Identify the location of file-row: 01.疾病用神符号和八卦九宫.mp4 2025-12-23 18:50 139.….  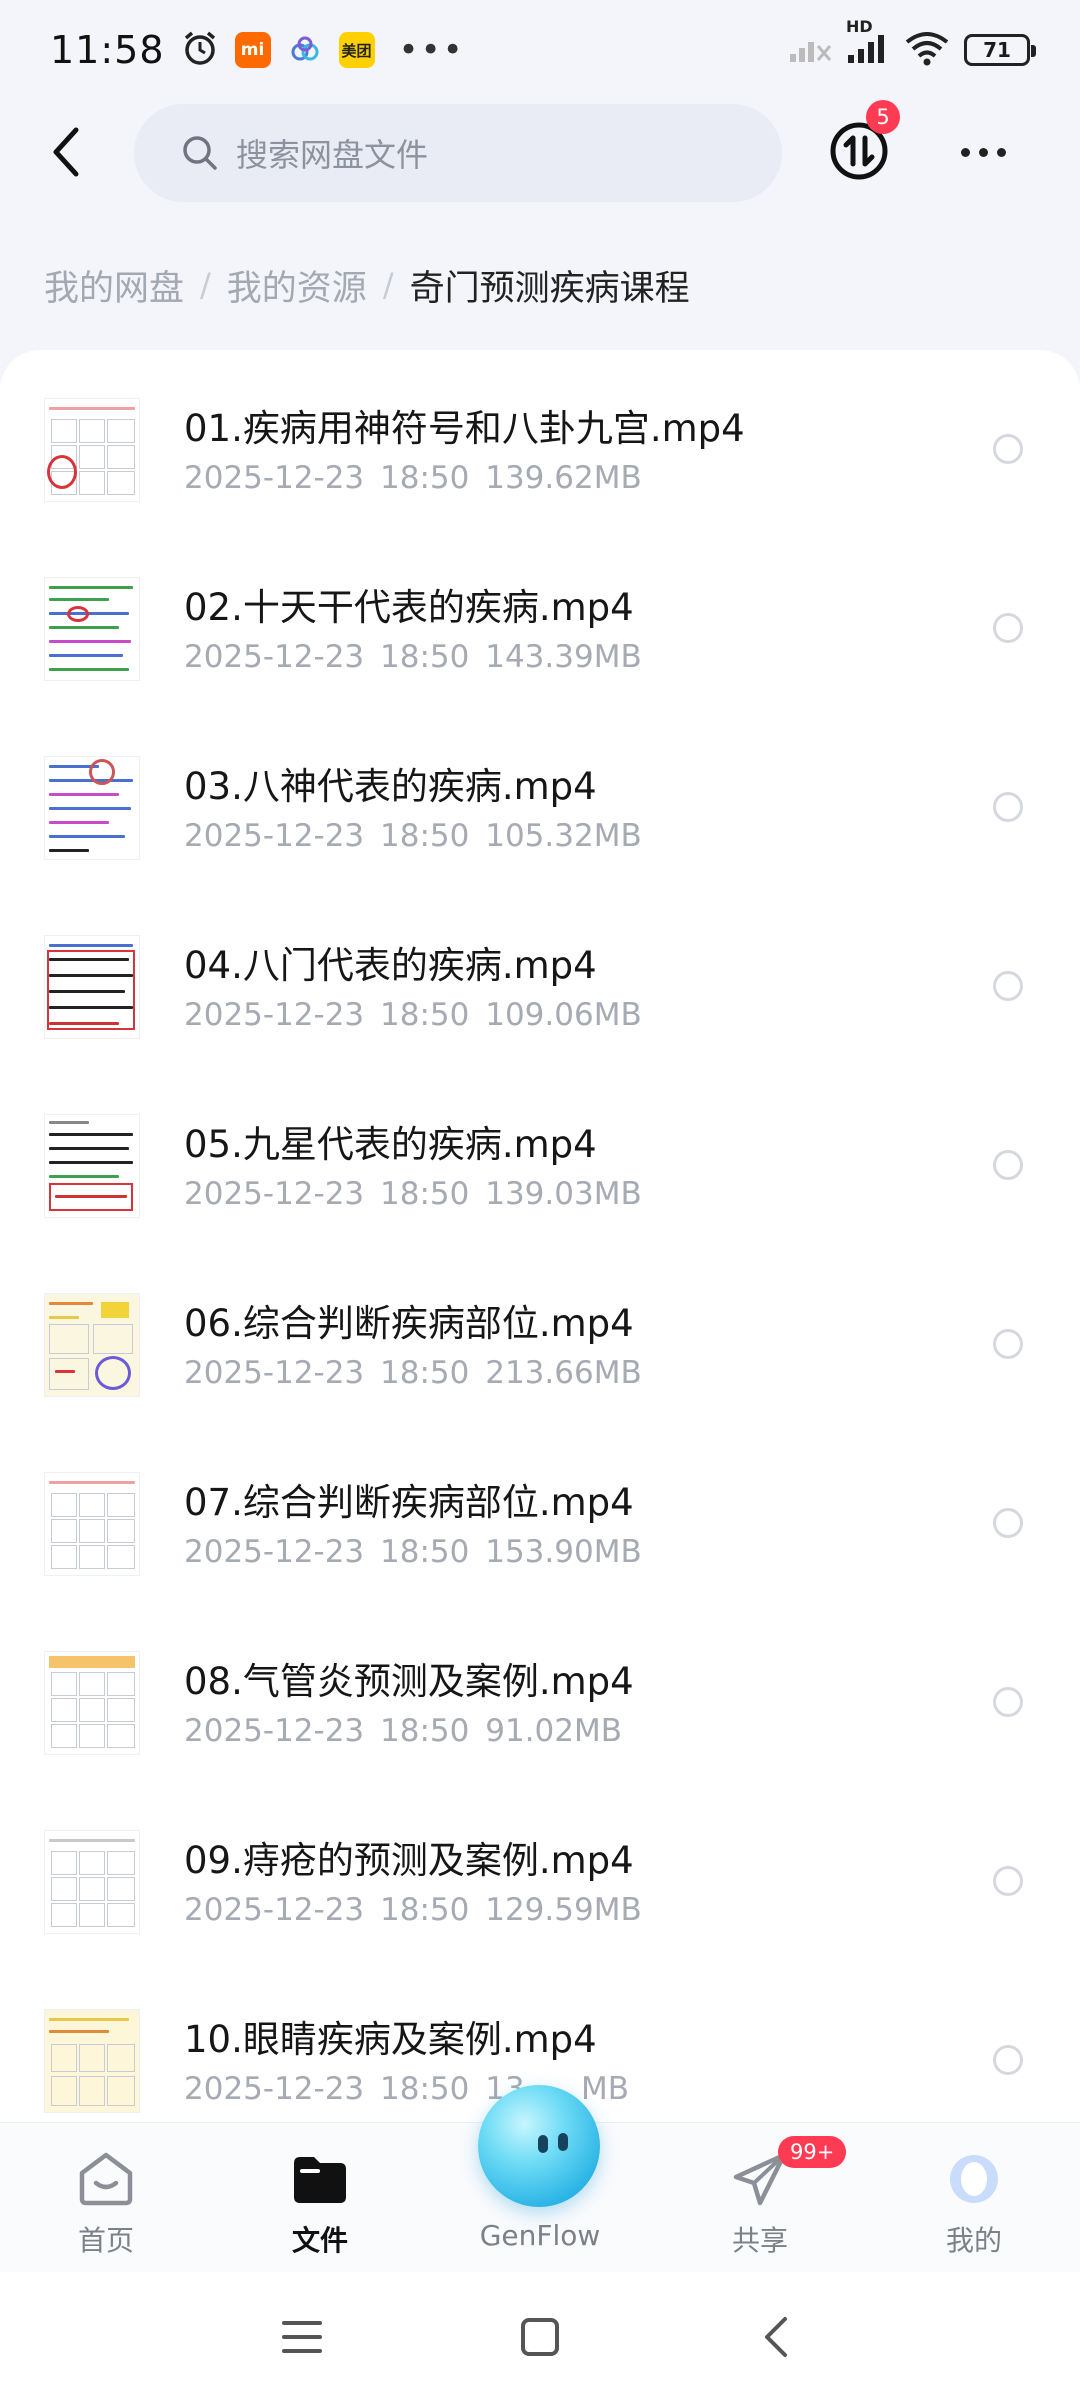
(540, 439).